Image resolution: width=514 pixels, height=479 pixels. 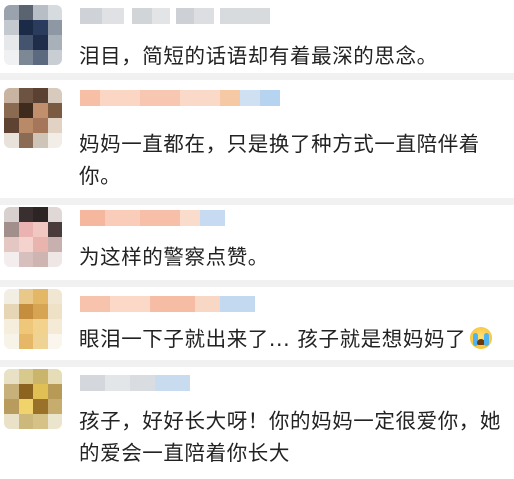 What do you see at coordinates (481, 338) in the screenshot?
I see `crying-face-icon` at bounding box center [481, 338].